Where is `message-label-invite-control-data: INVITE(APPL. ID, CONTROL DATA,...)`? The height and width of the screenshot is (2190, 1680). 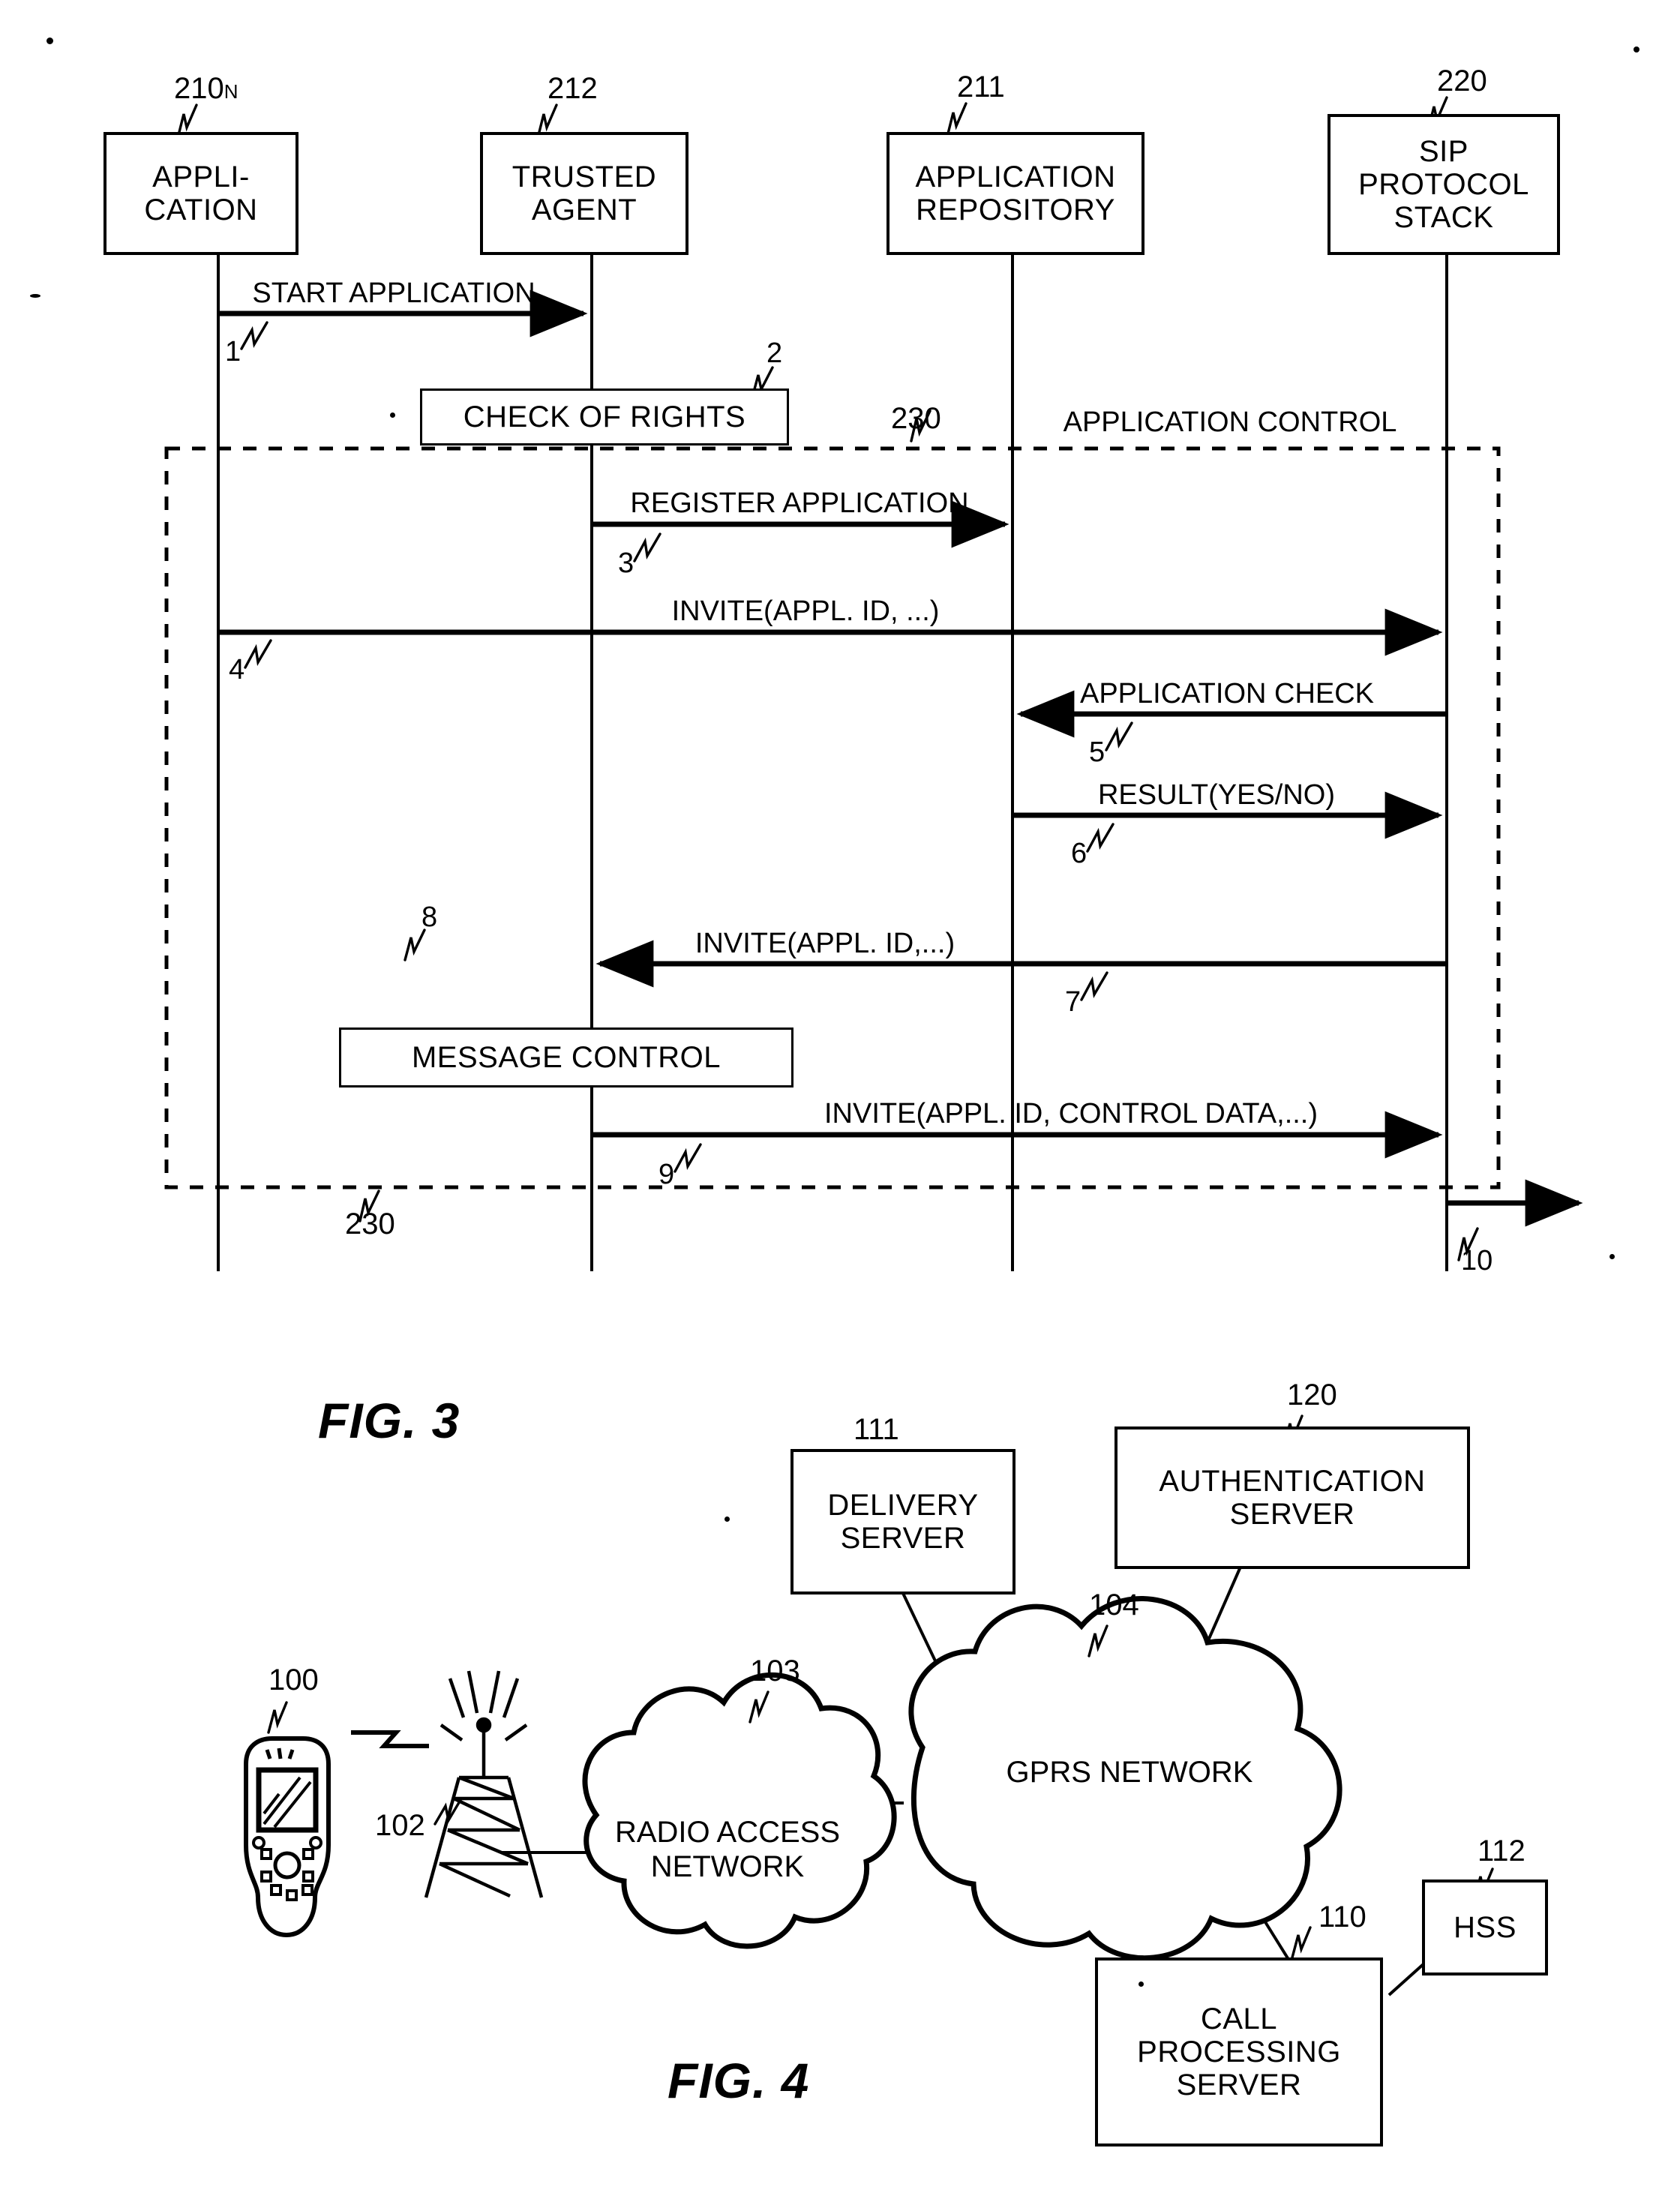 message-label-invite-control-data: INVITE(APPL. ID, CONTROL DATA,...) is located at coordinates (1071, 1114).